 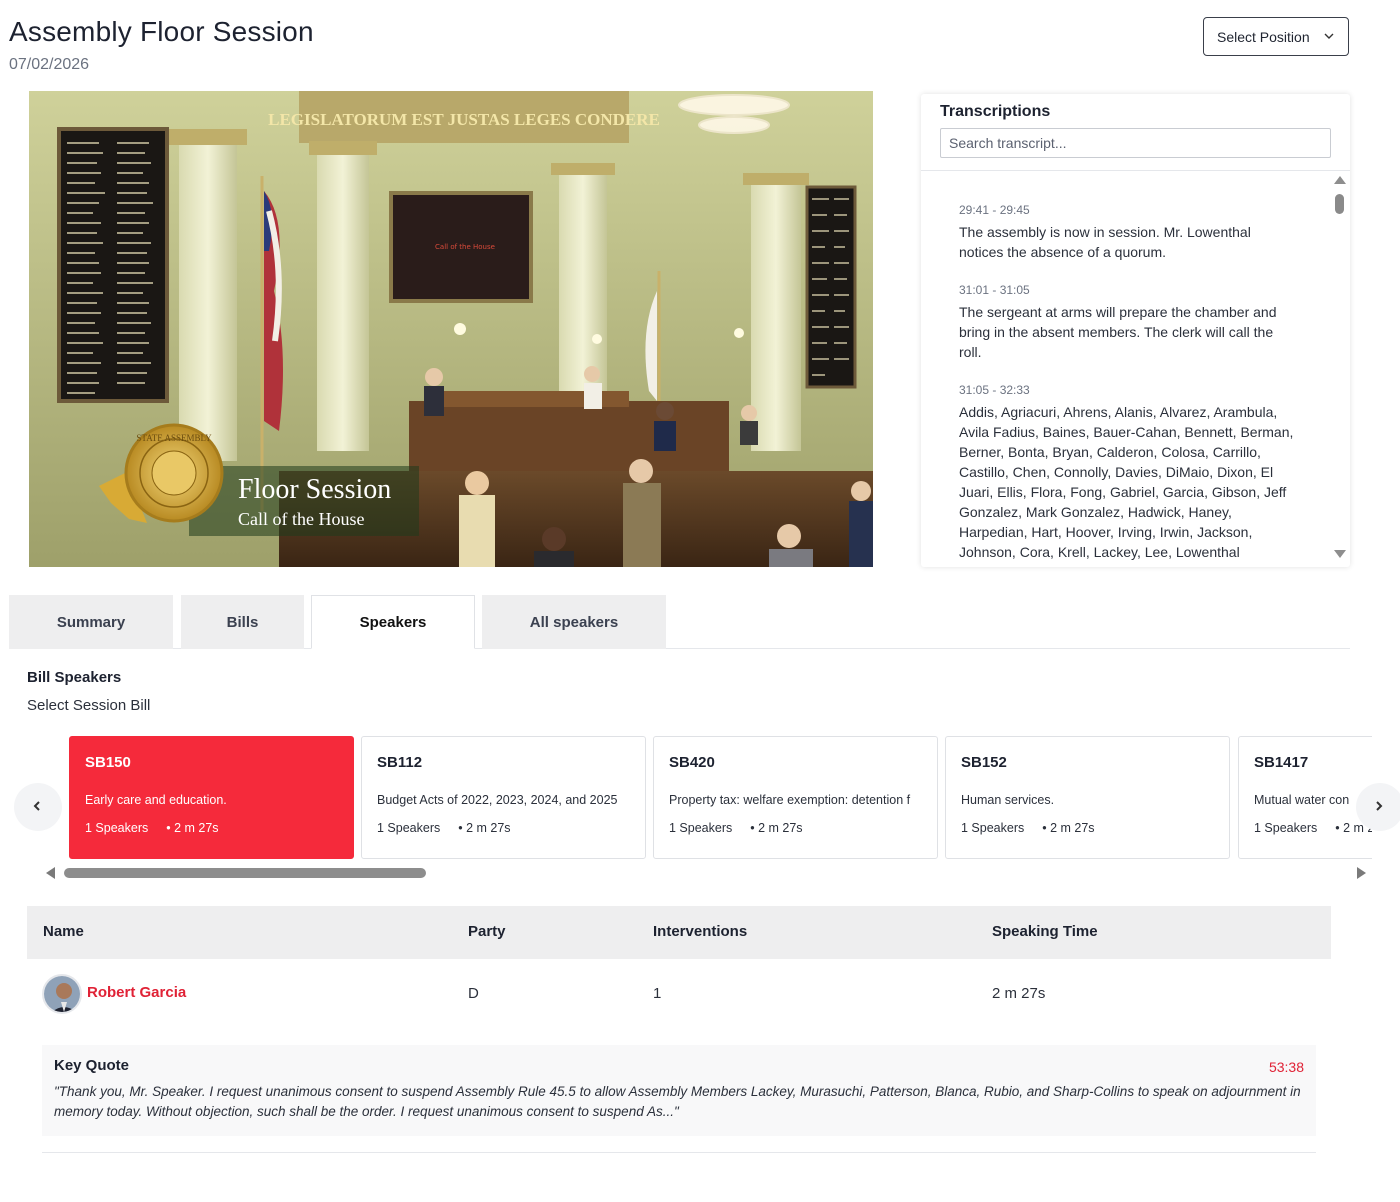 What do you see at coordinates (242, 622) in the screenshot?
I see `tab-bills: Bills` at bounding box center [242, 622].